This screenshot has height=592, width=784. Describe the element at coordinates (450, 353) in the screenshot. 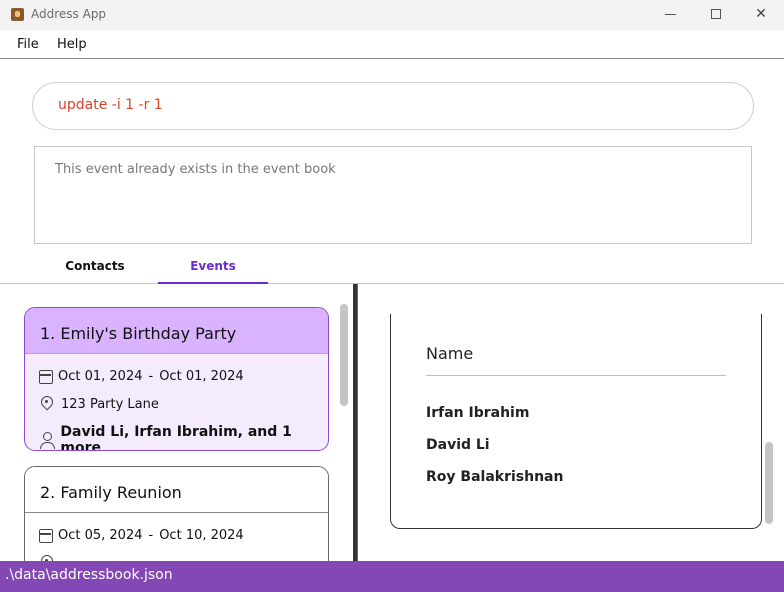

I see `attendees-column-header: Name` at that location.